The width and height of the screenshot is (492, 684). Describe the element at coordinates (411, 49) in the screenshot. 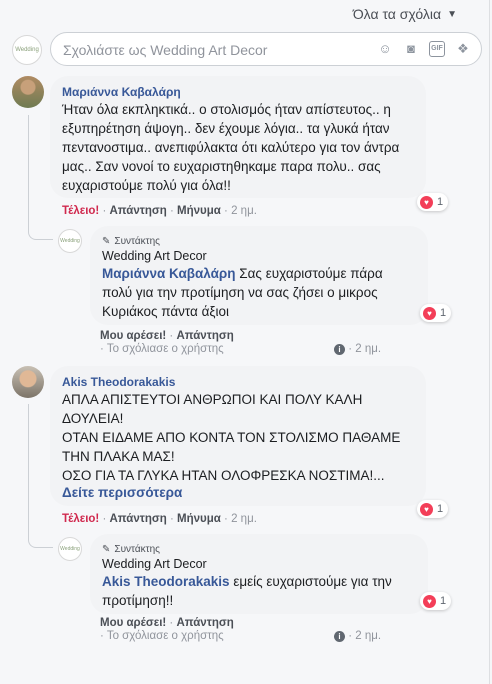

I see `camera-icon: ◙` at that location.